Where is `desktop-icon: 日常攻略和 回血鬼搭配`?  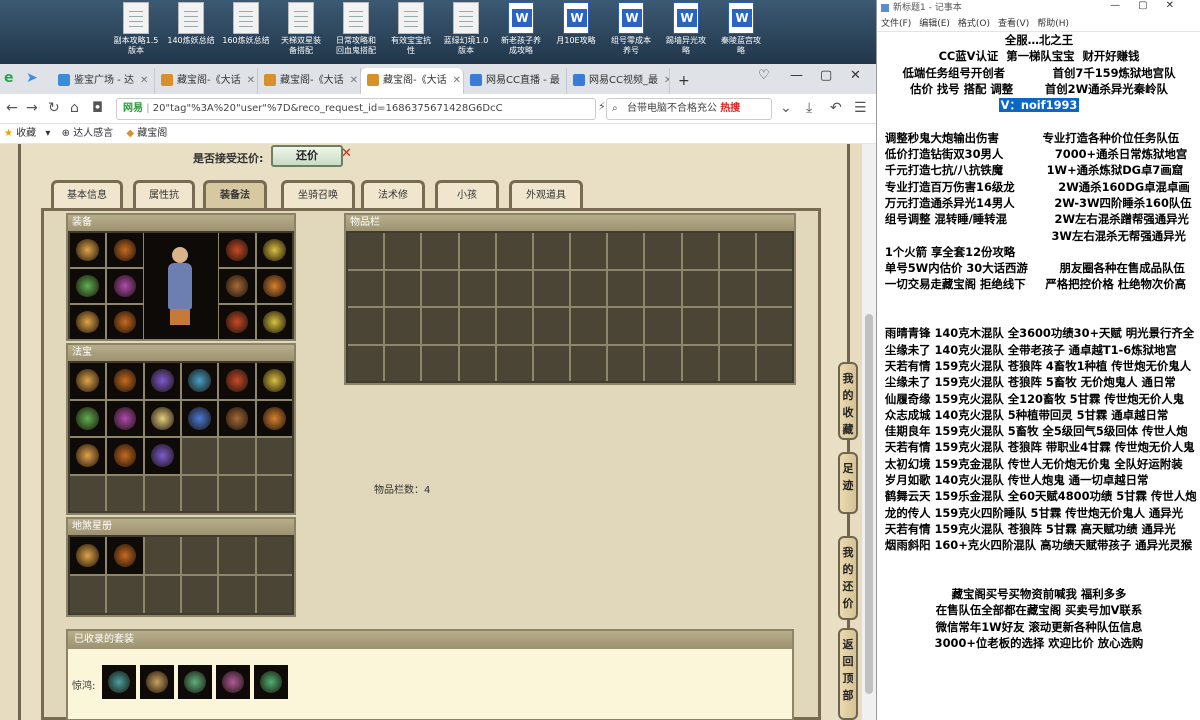 desktop-icon: 日常攻略和 回血鬼搭配 is located at coordinates (356, 29).